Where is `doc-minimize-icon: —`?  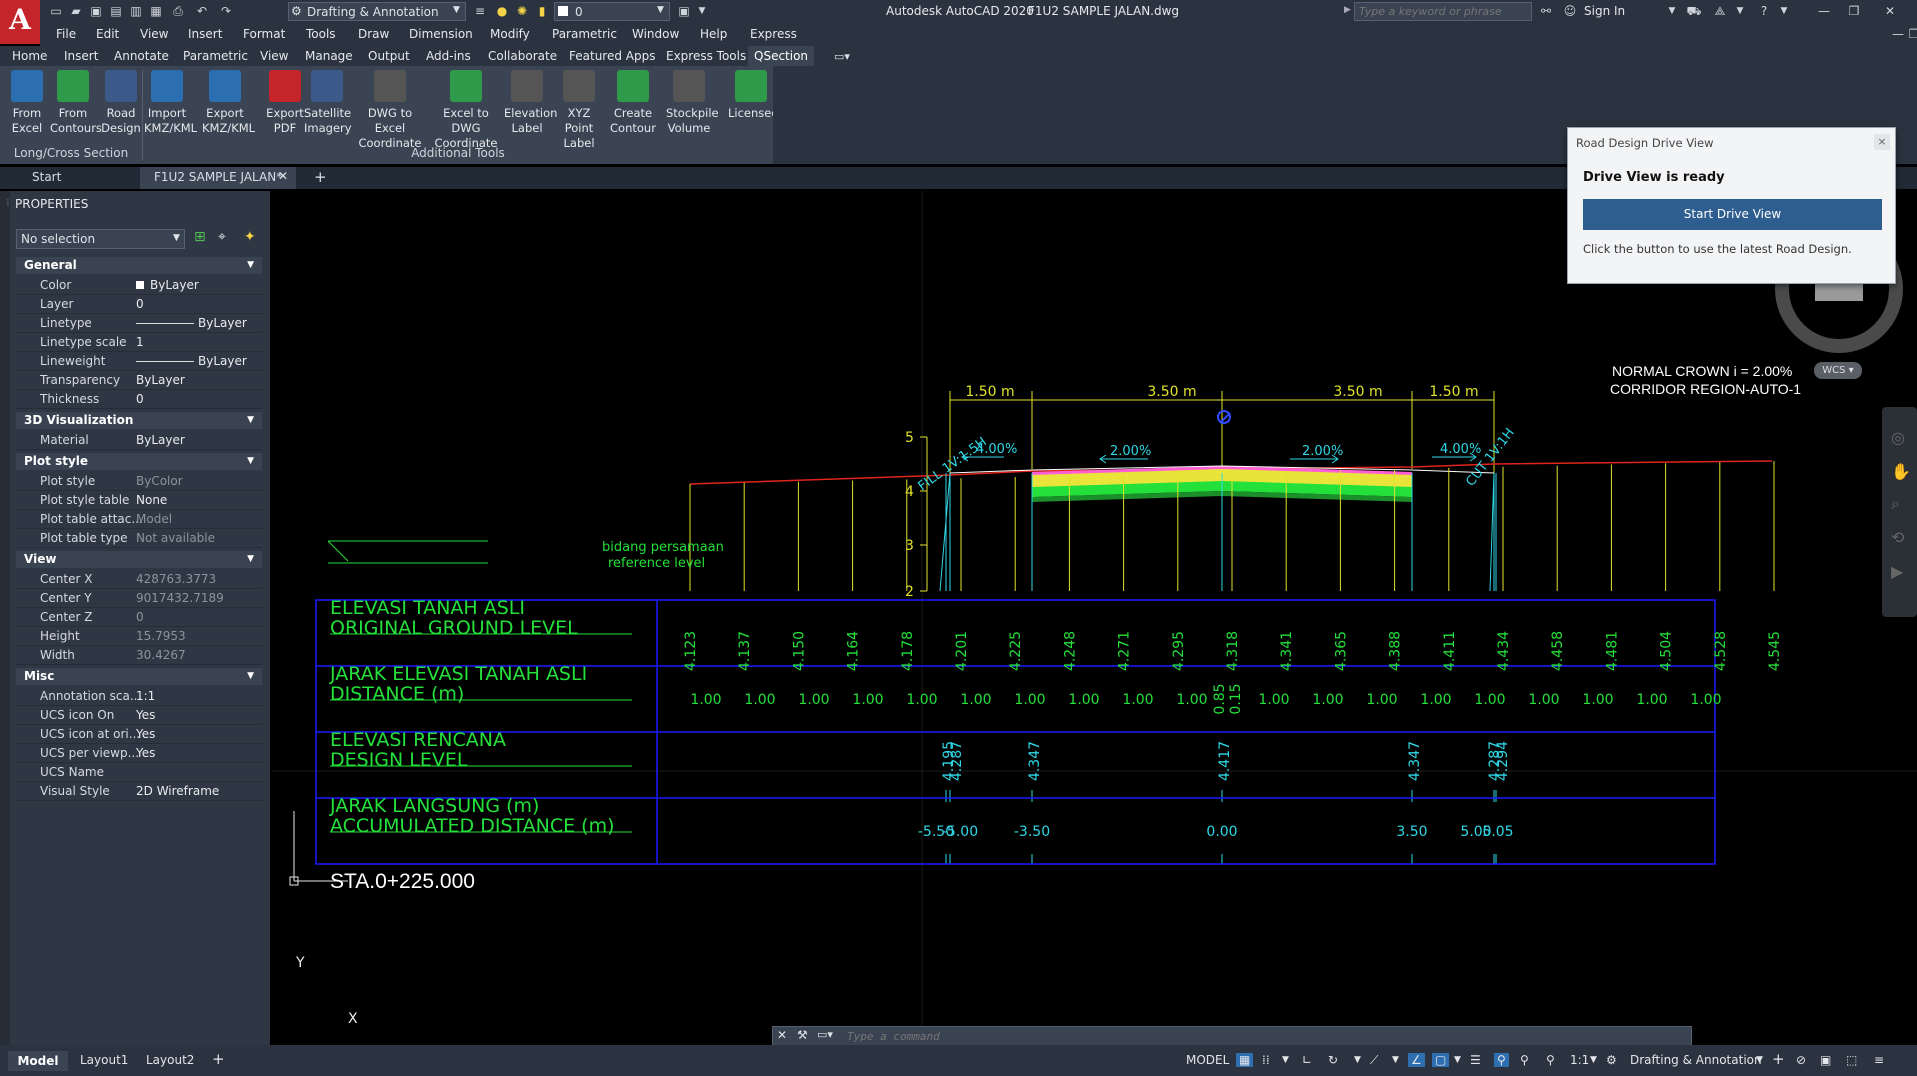
doc-minimize-icon: — is located at coordinates (1898, 34).